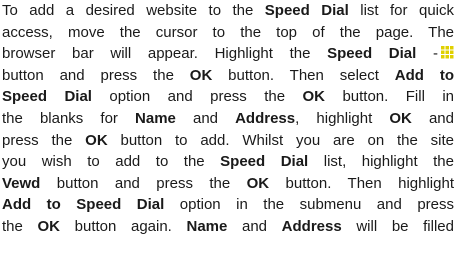  Describe the element at coordinates (83, 205) in the screenshot. I see `bold-term: Add to Speed Dial` at that location.